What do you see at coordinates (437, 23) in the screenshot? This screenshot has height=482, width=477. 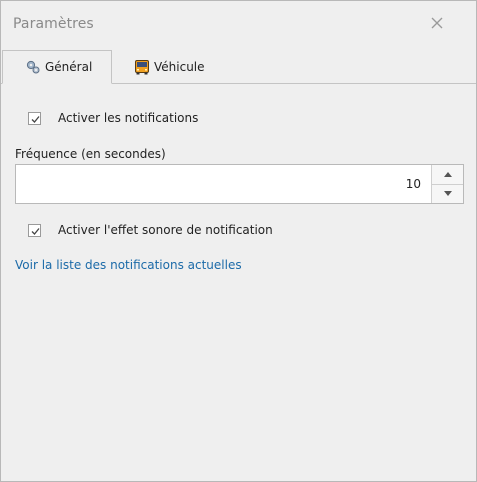 I see `close-icon` at bounding box center [437, 23].